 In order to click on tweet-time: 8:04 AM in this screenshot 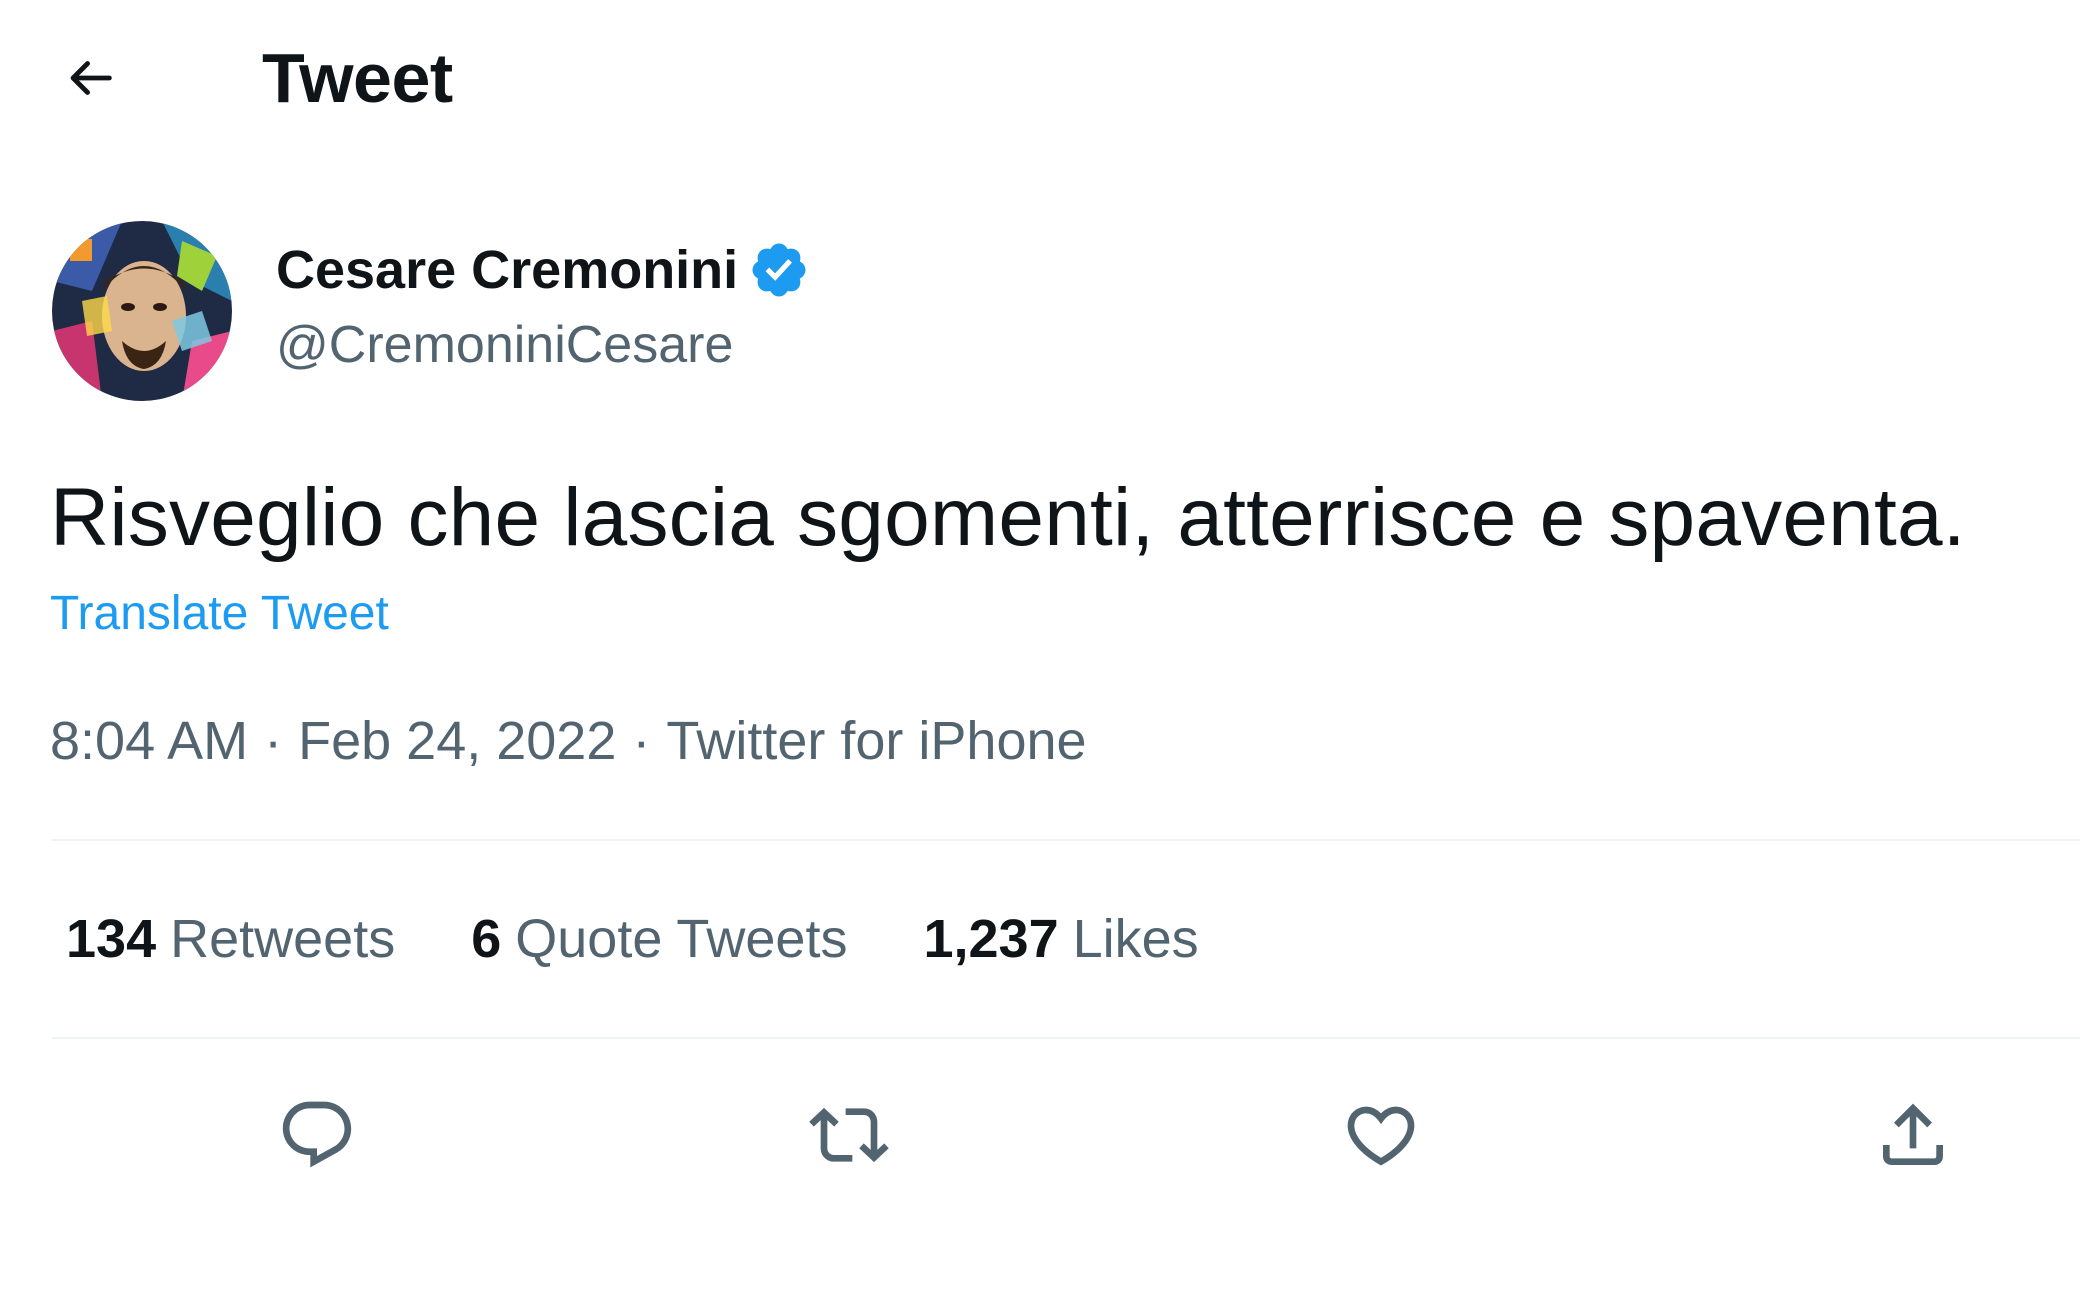, I will do `click(149, 741)`.